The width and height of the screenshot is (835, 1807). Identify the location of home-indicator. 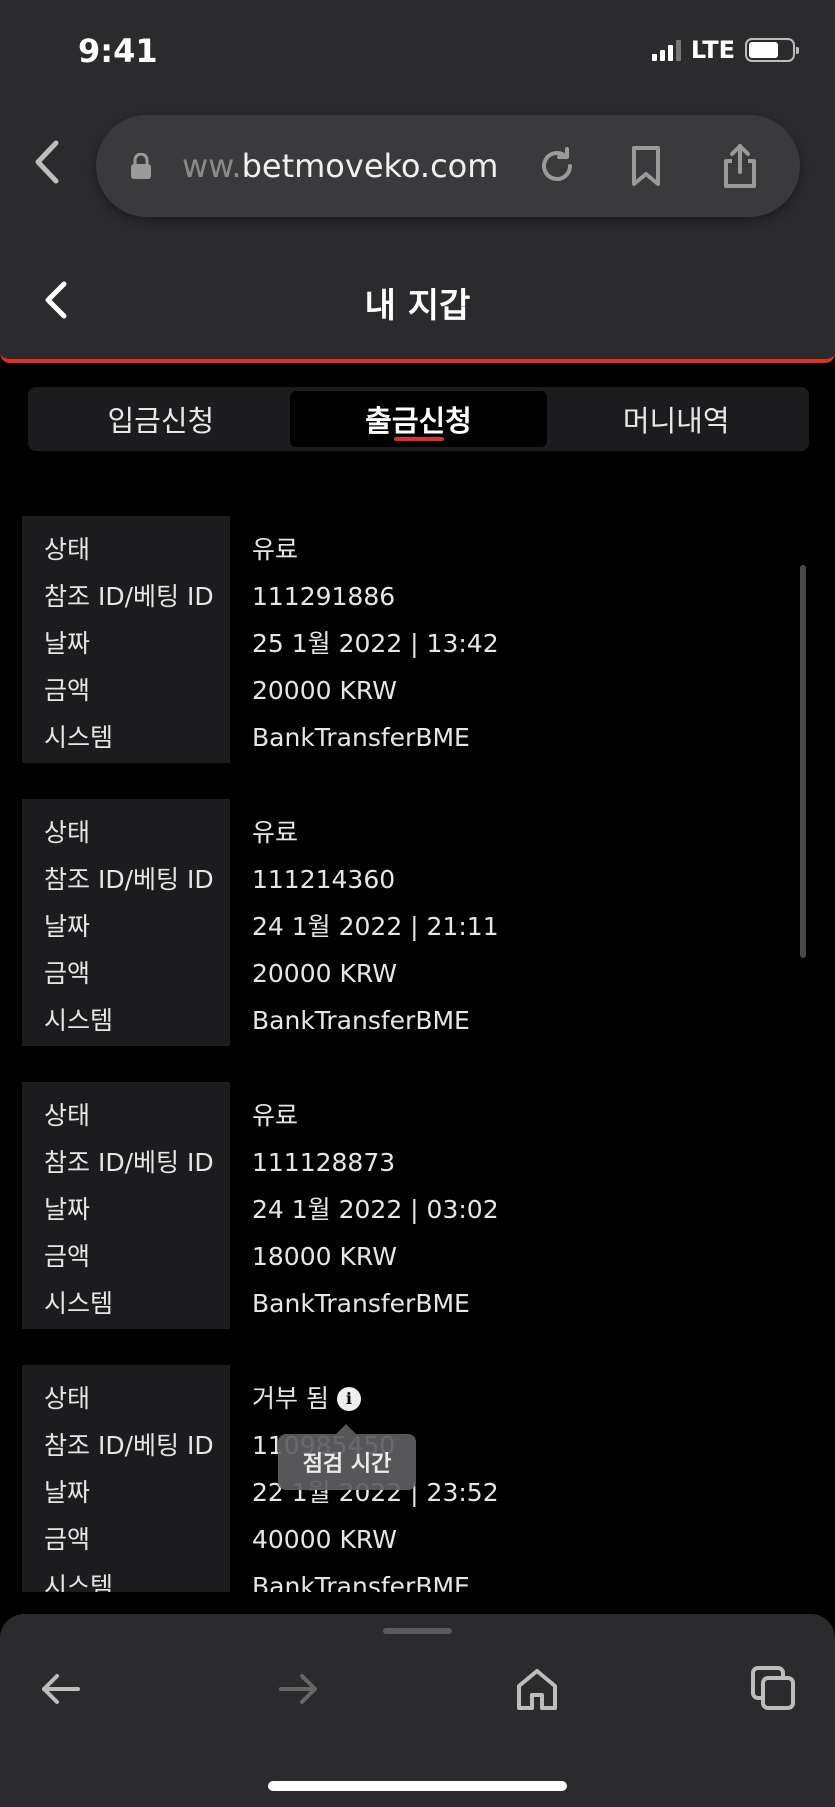
(417, 1786).